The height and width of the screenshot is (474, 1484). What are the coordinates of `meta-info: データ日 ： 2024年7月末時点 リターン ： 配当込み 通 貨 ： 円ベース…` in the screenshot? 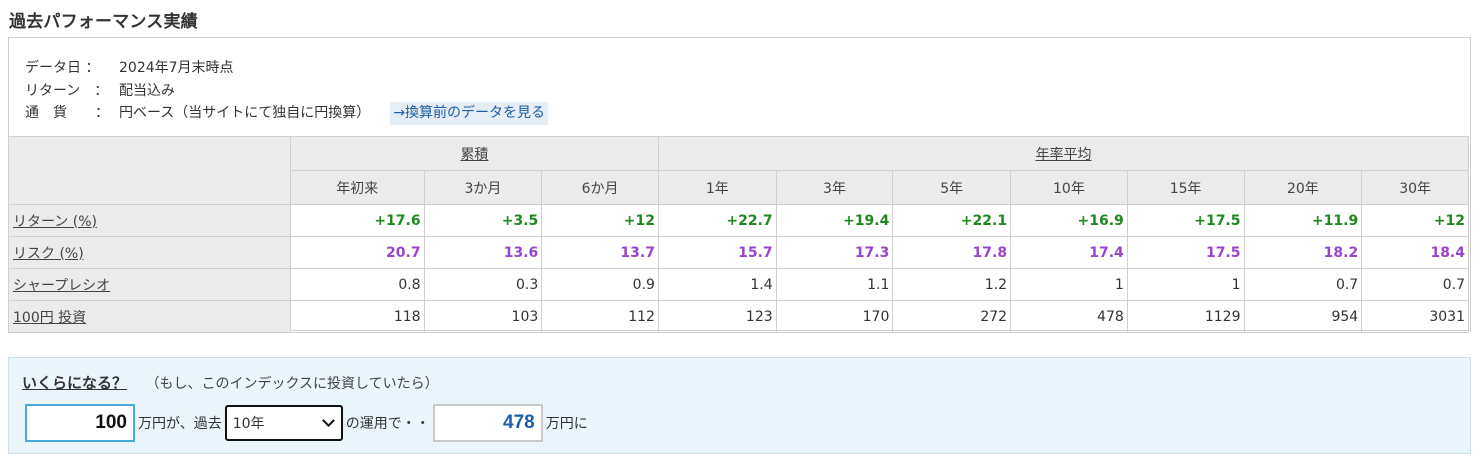 It's located at (287, 91).